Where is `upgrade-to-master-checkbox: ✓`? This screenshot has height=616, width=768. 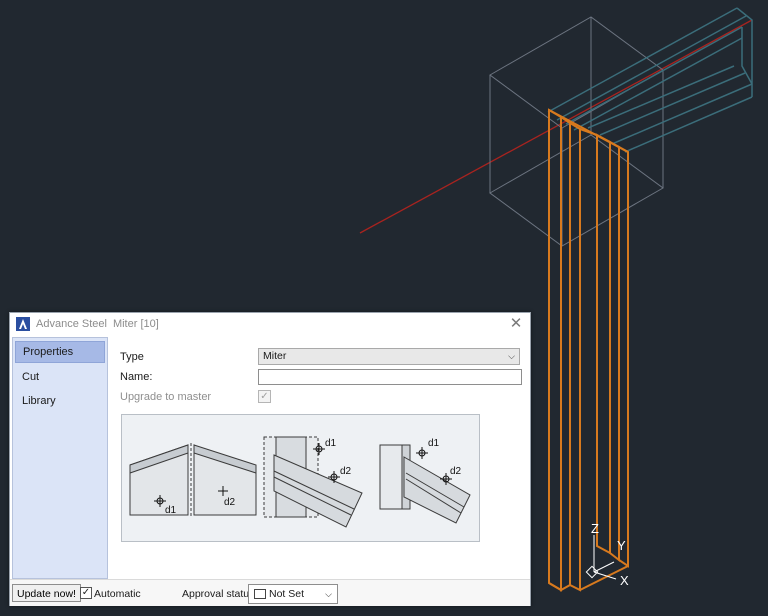
upgrade-to-master-checkbox: ✓ is located at coordinates (264, 396).